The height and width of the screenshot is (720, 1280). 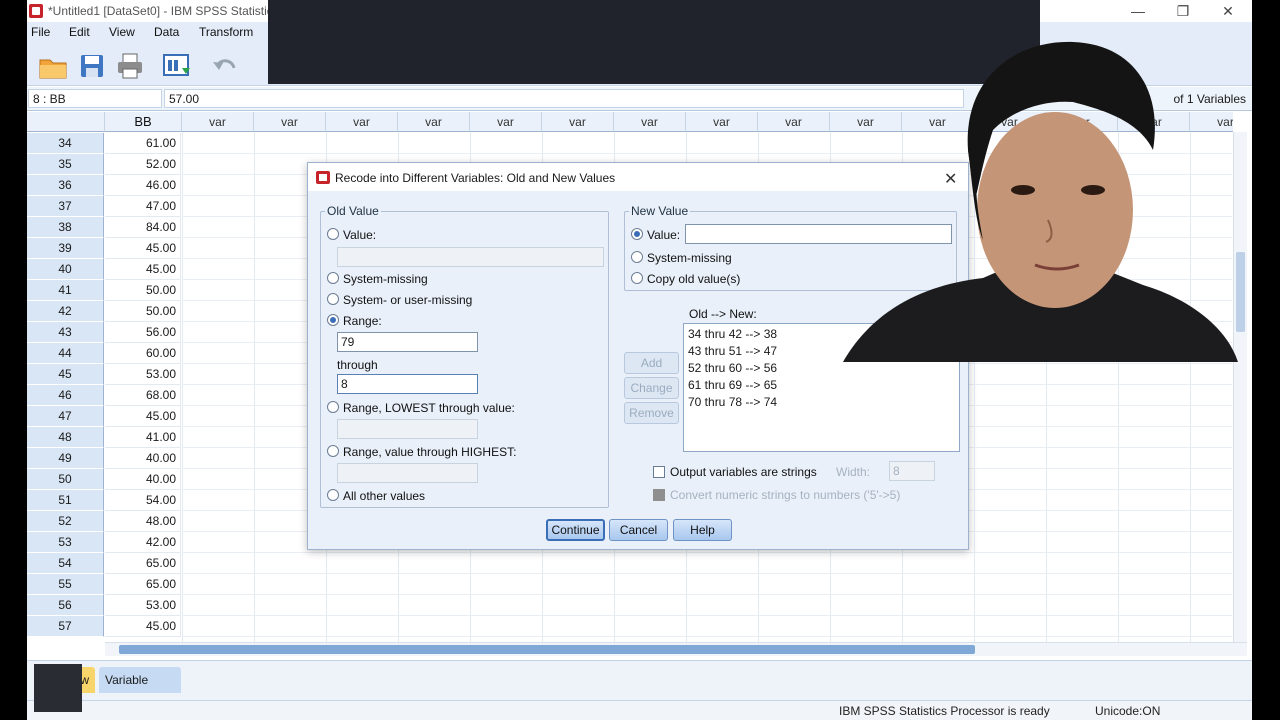 What do you see at coordinates (226, 32) in the screenshot?
I see `menu-transform: Transform` at bounding box center [226, 32].